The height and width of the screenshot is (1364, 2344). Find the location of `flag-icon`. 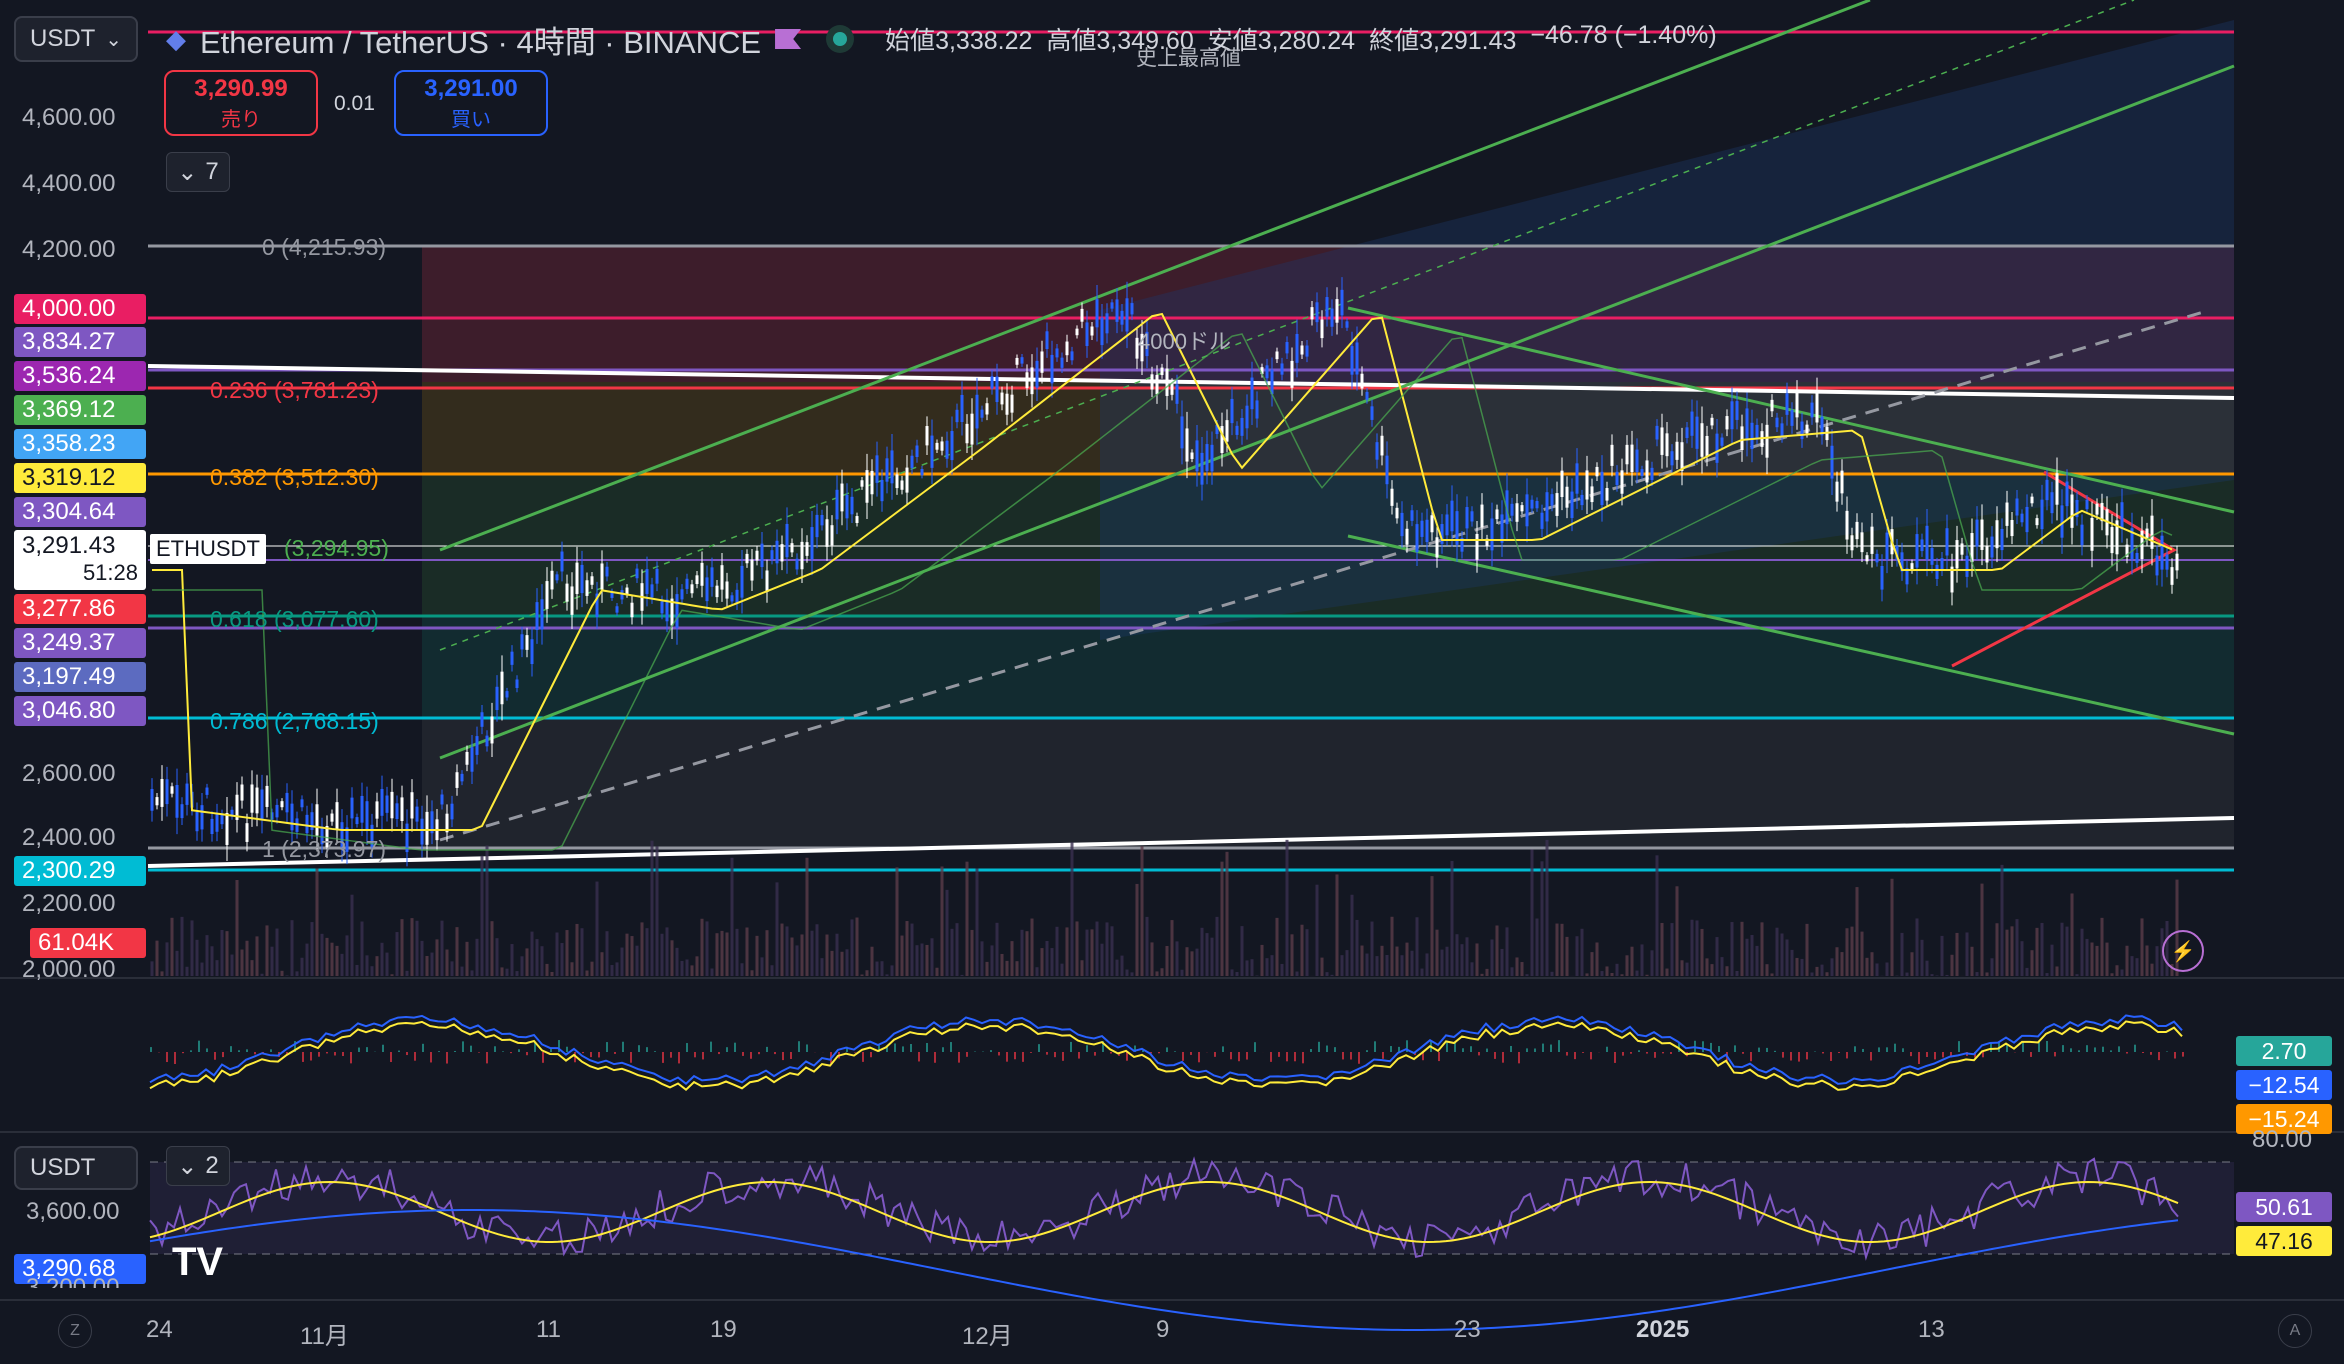

flag-icon is located at coordinates (788, 39).